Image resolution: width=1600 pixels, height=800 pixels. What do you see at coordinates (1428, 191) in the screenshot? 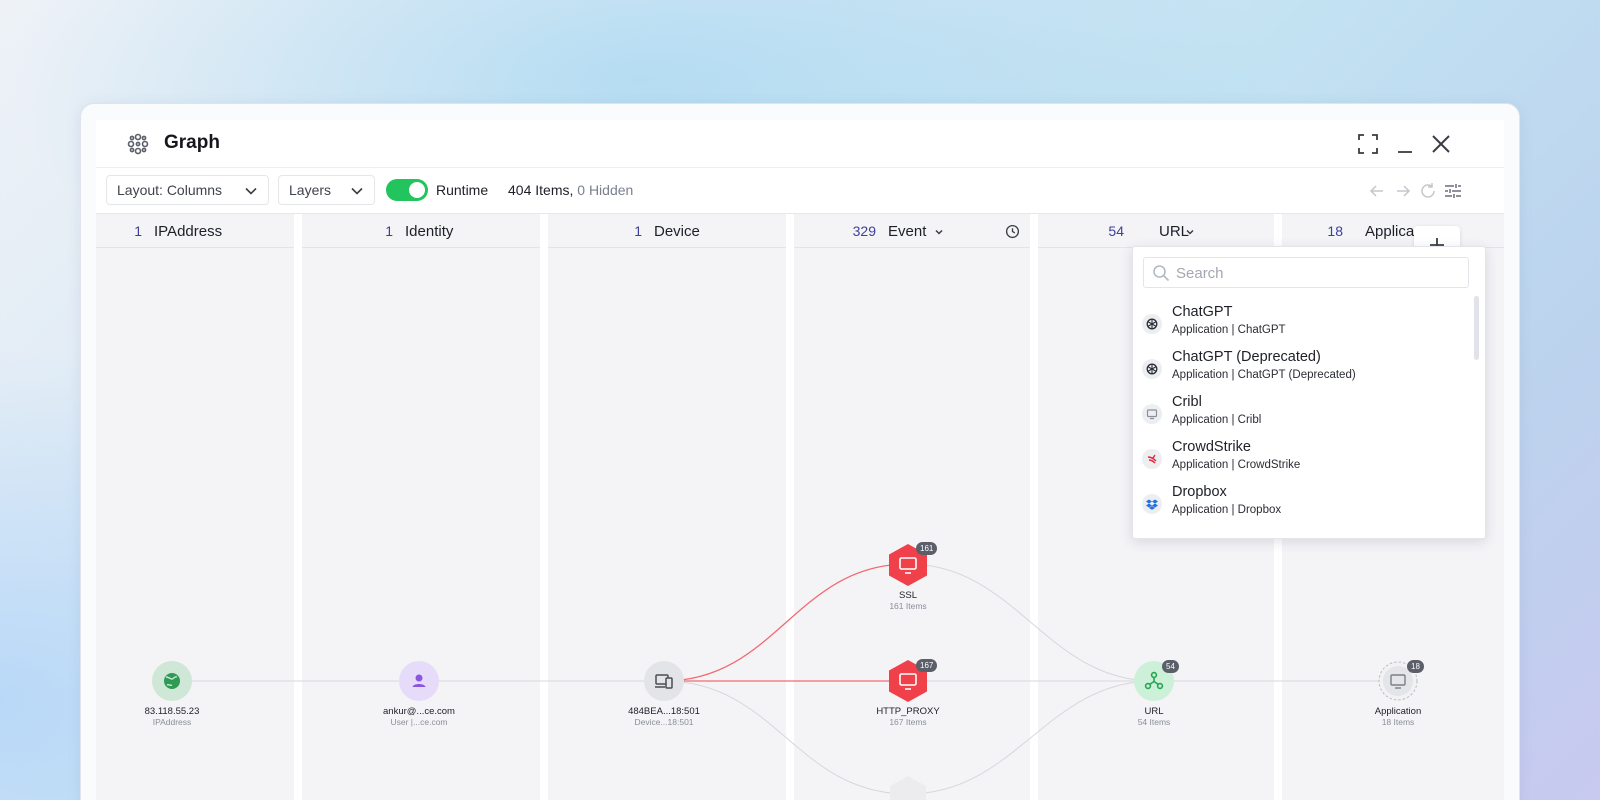
I see `refresh-icon` at bounding box center [1428, 191].